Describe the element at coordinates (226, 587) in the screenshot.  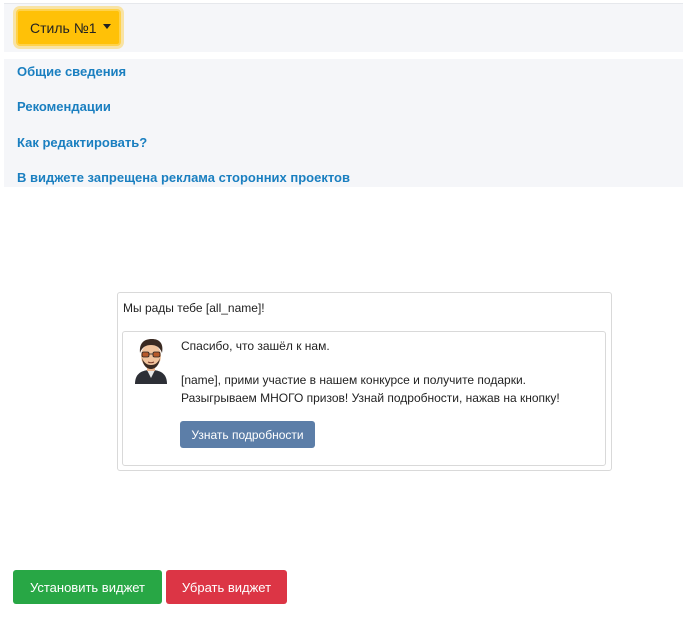
I see `remove-widget-button: Убрать виджет` at that location.